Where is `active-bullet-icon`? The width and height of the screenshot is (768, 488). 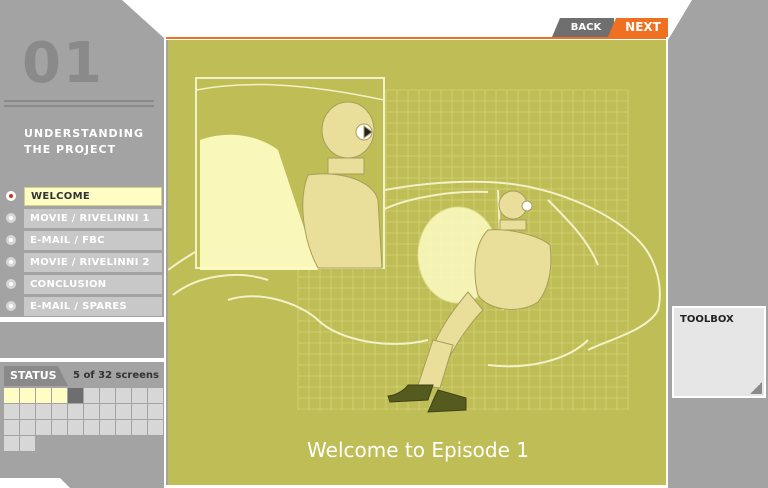
active-bullet-icon is located at coordinates (11, 196).